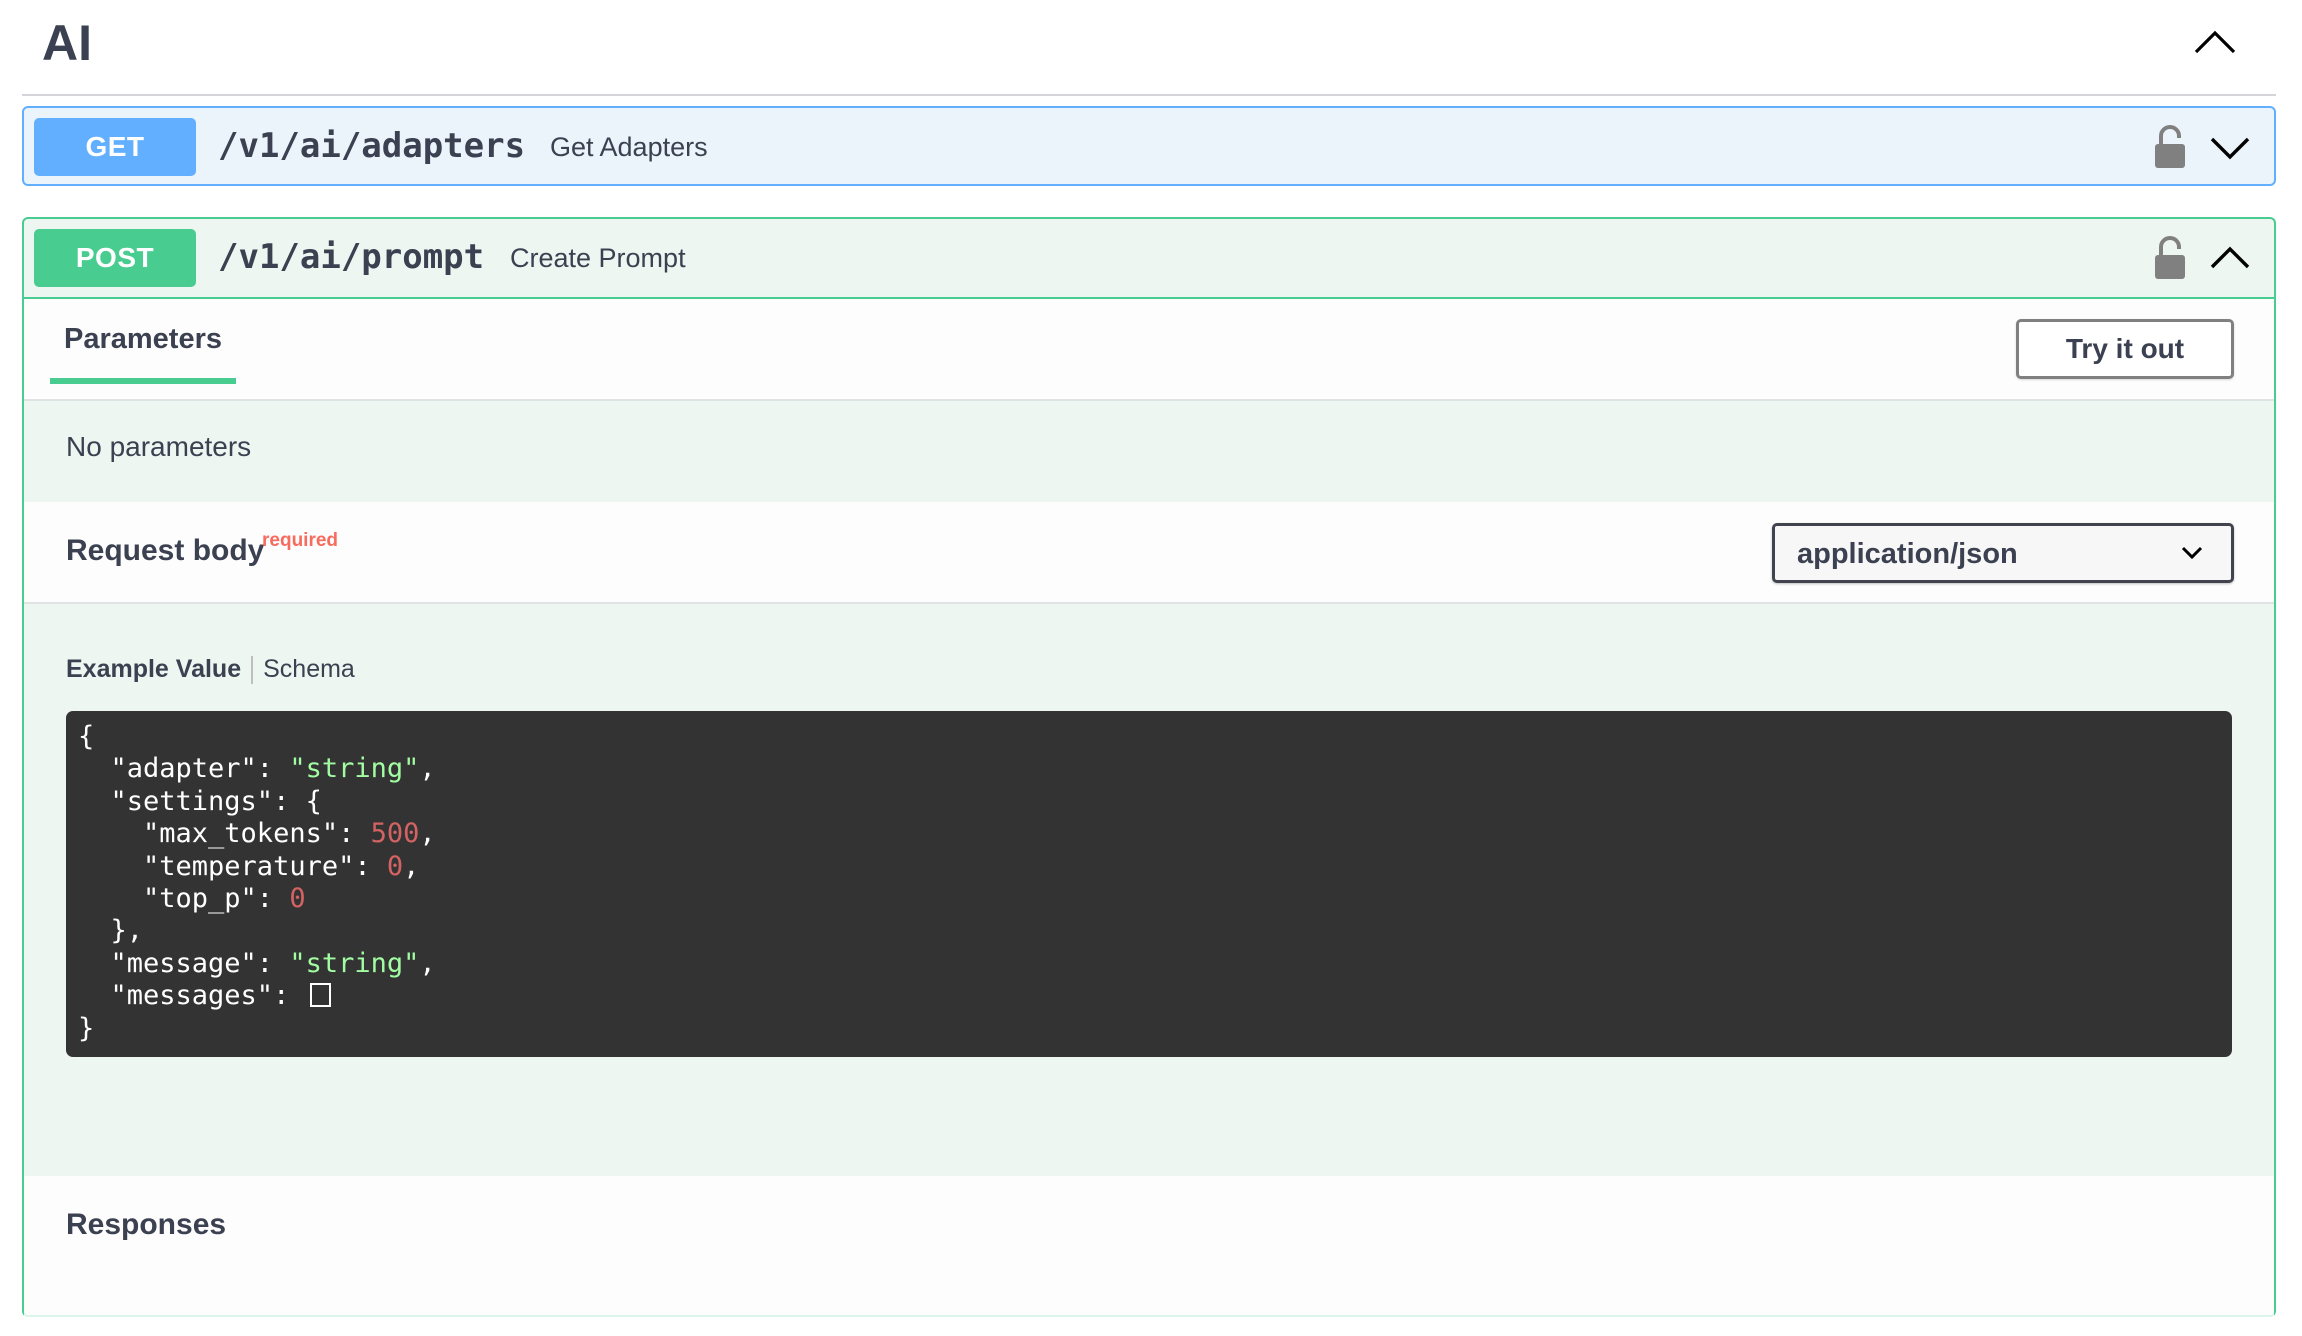 Image resolution: width=2302 pixels, height=1336 pixels. What do you see at coordinates (146, 1224) in the screenshot?
I see `responses-title: Responses` at bounding box center [146, 1224].